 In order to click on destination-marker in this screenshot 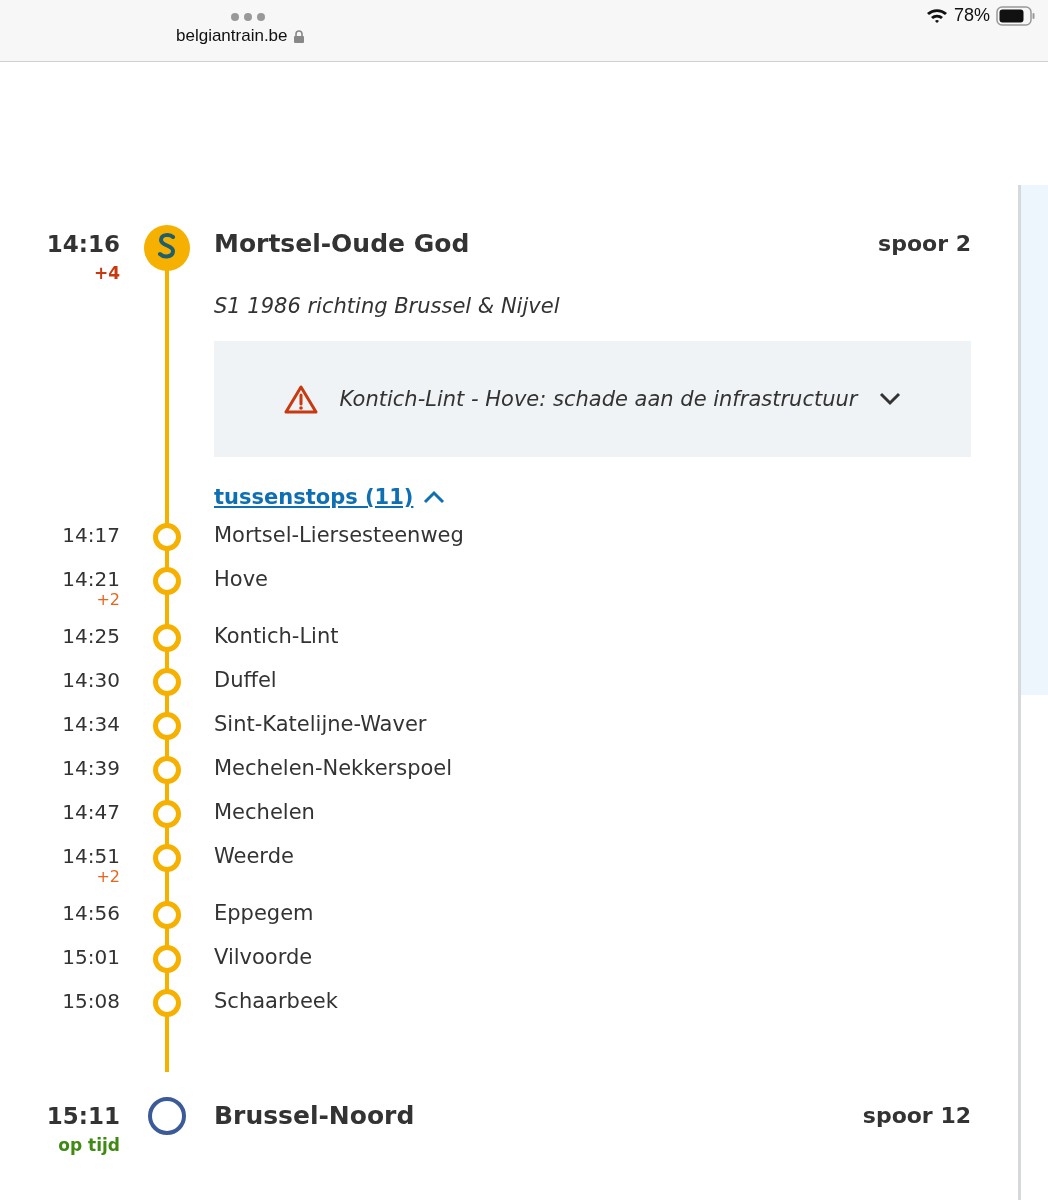, I will do `click(167, 1116)`.